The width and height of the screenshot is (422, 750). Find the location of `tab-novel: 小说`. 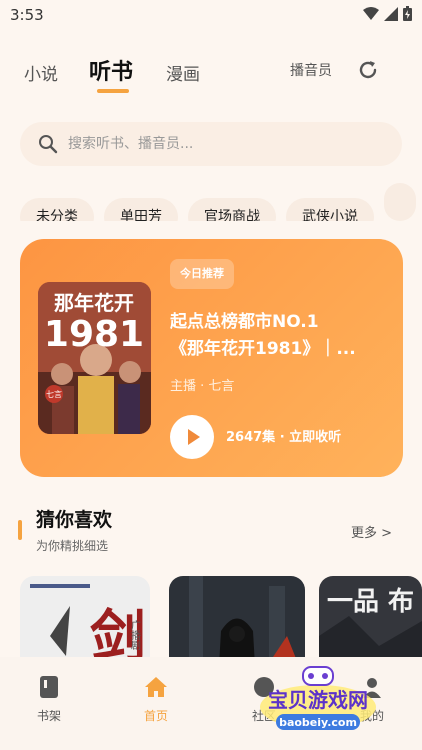

tab-novel: 小说 is located at coordinates (41, 72).